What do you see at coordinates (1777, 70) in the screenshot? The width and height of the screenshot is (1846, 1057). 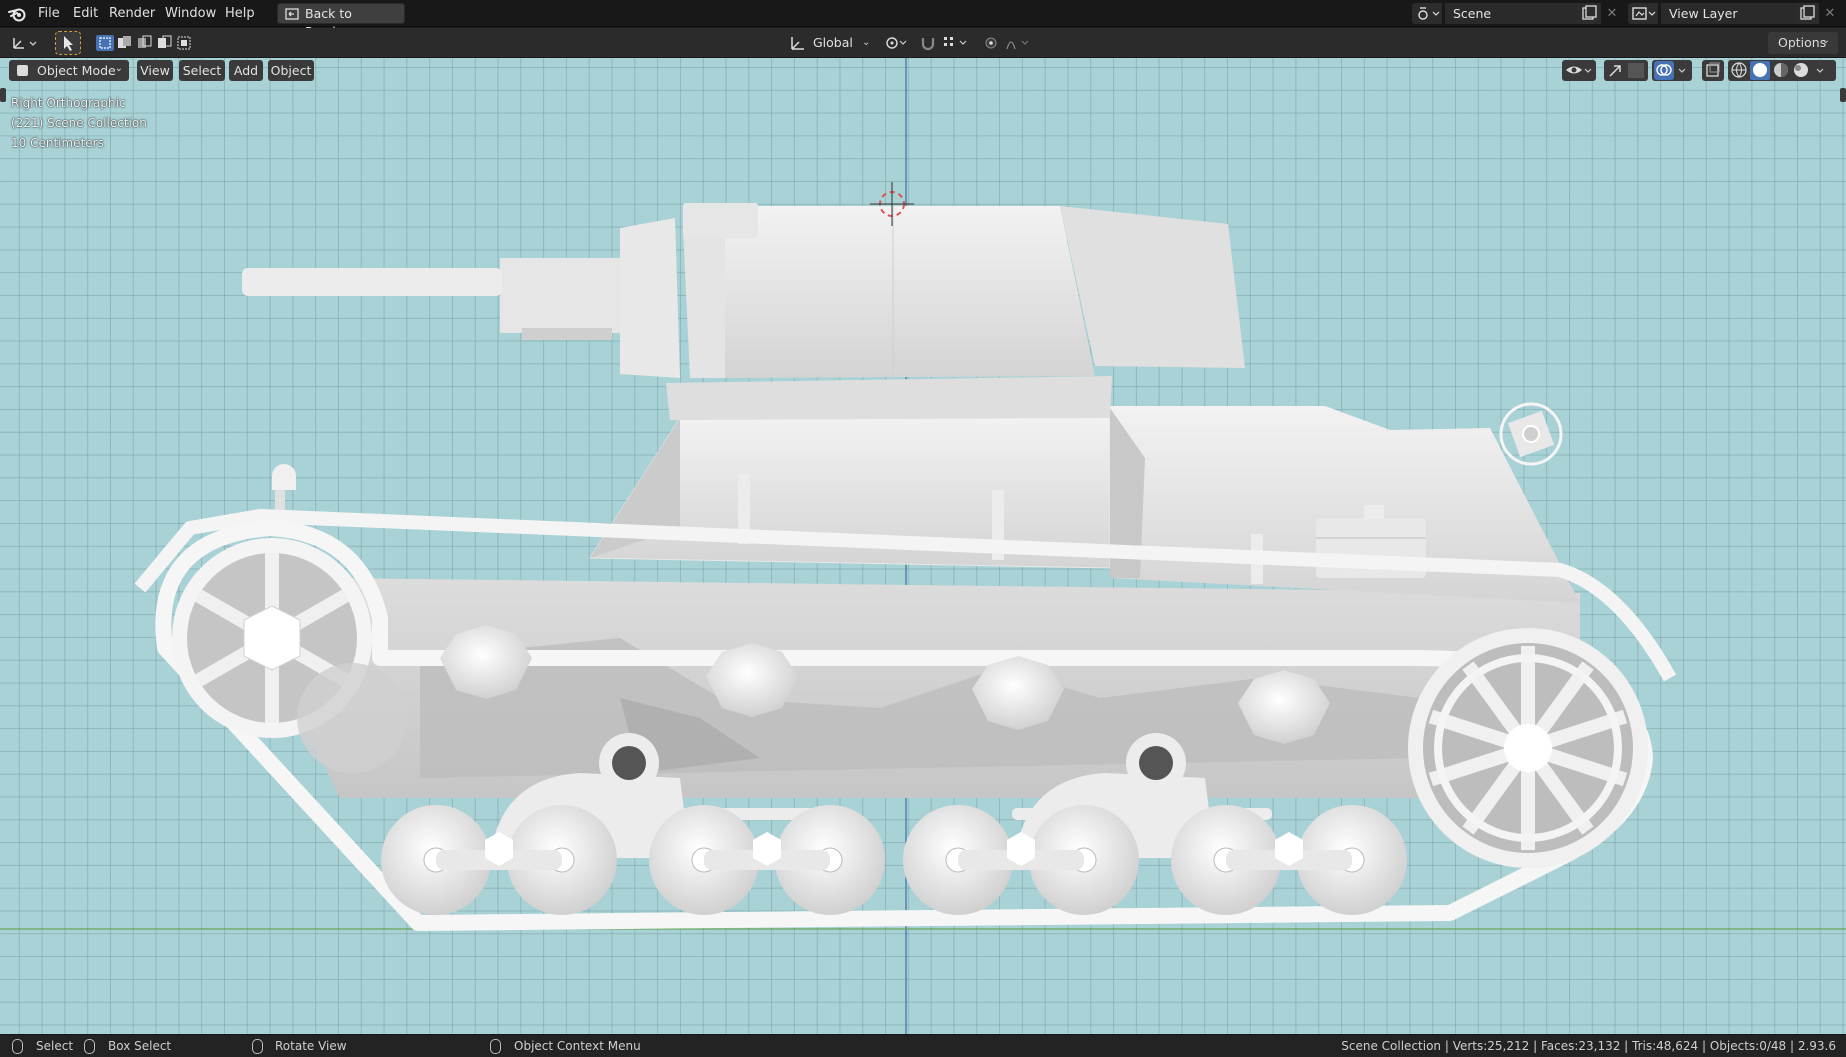 I see `shading-modes-icon` at bounding box center [1777, 70].